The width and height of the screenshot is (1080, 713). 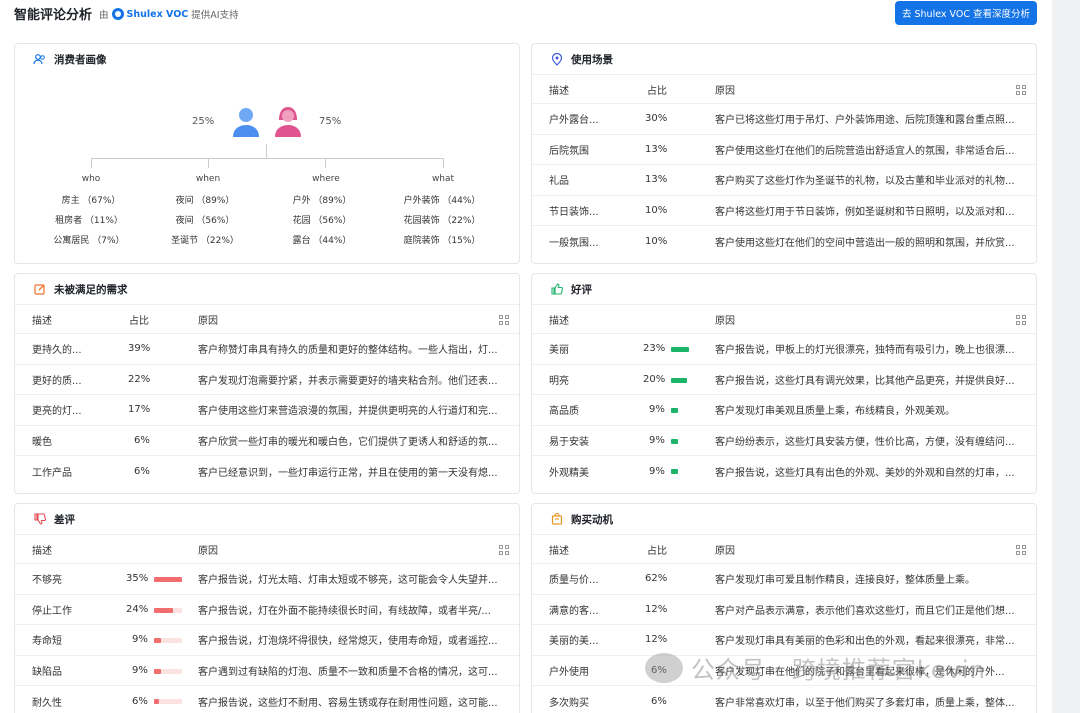 What do you see at coordinates (838, 670) in the screenshot?
I see `watermark-text: 公众号 · 跨境推荐官kevin` at bounding box center [838, 670].